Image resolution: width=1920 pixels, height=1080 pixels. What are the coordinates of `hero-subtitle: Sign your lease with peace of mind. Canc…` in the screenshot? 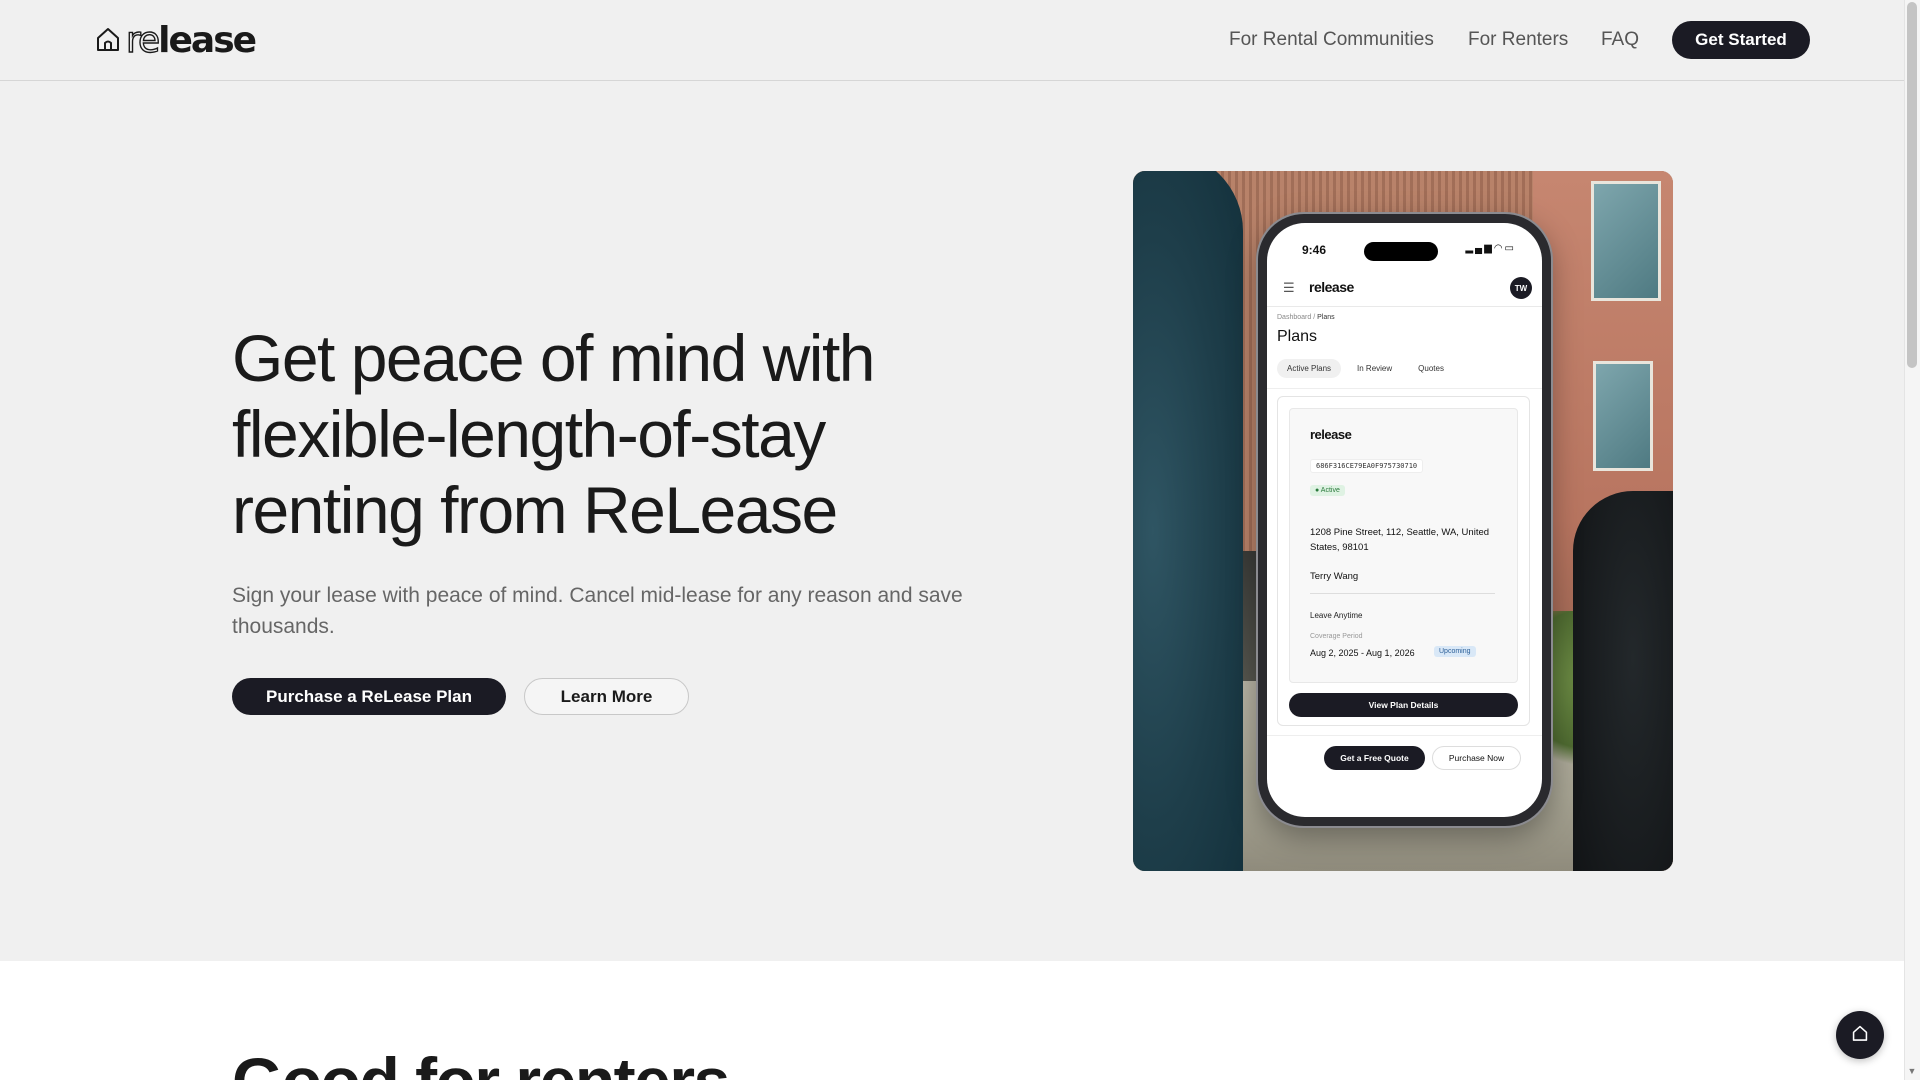 It's located at (597, 611).